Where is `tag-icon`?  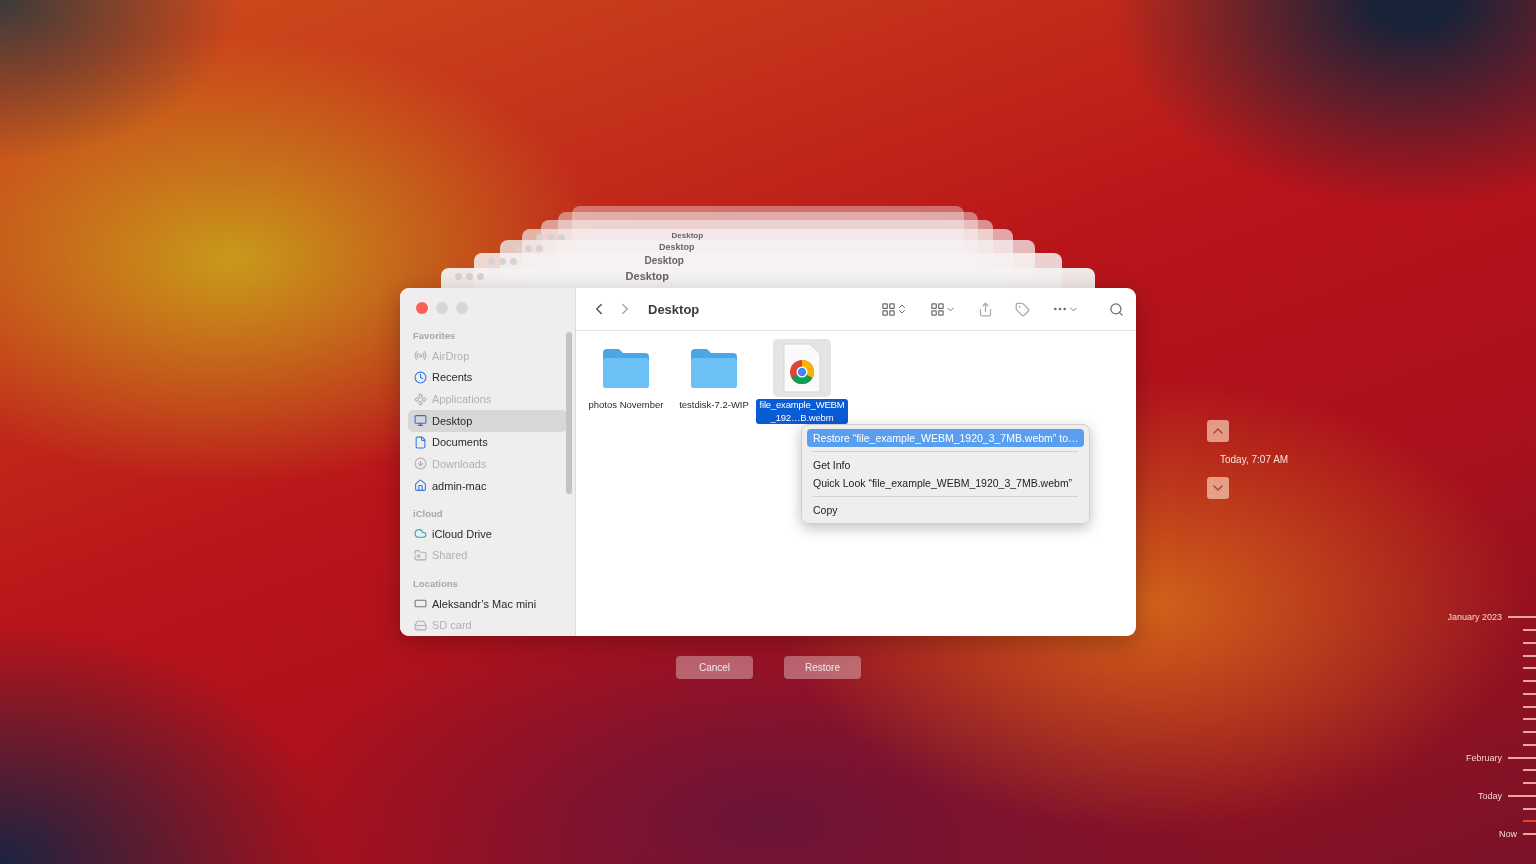
tag-icon is located at coordinates (1022, 309).